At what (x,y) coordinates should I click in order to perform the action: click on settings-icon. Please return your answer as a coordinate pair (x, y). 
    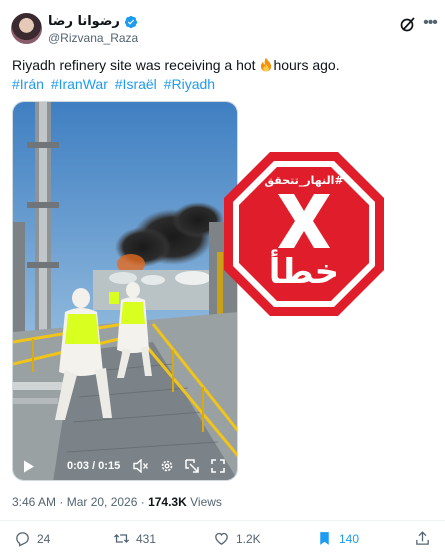
    Looking at the image, I should click on (167, 466).